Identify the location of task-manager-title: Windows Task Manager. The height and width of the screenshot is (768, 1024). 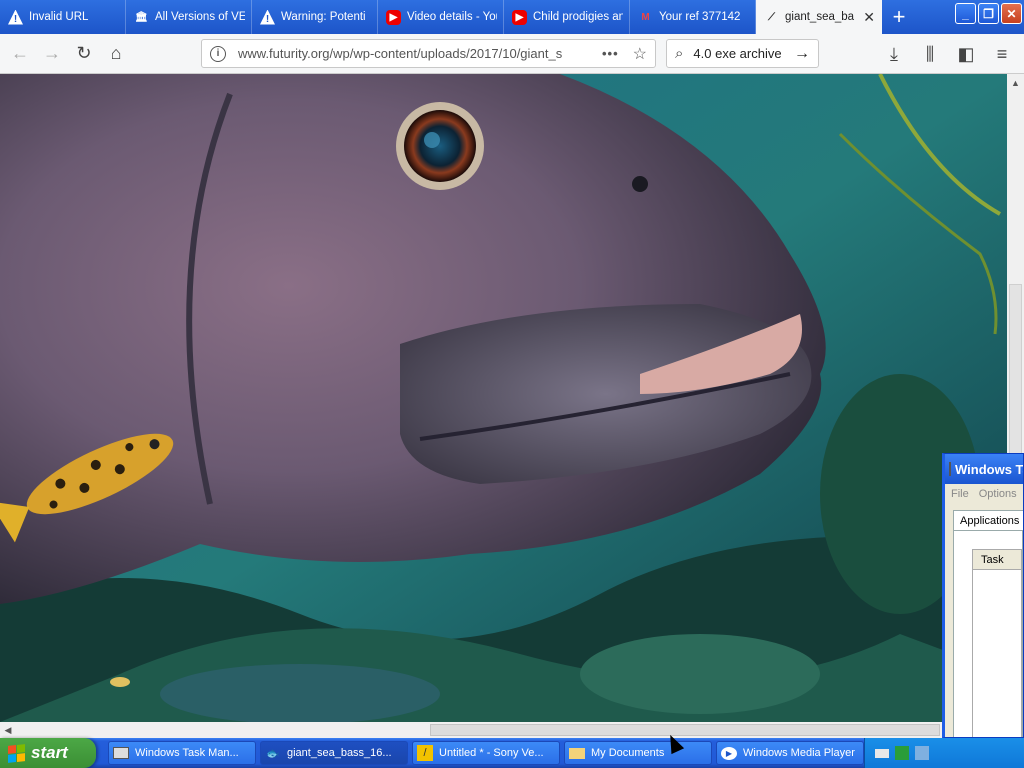
(989, 469).